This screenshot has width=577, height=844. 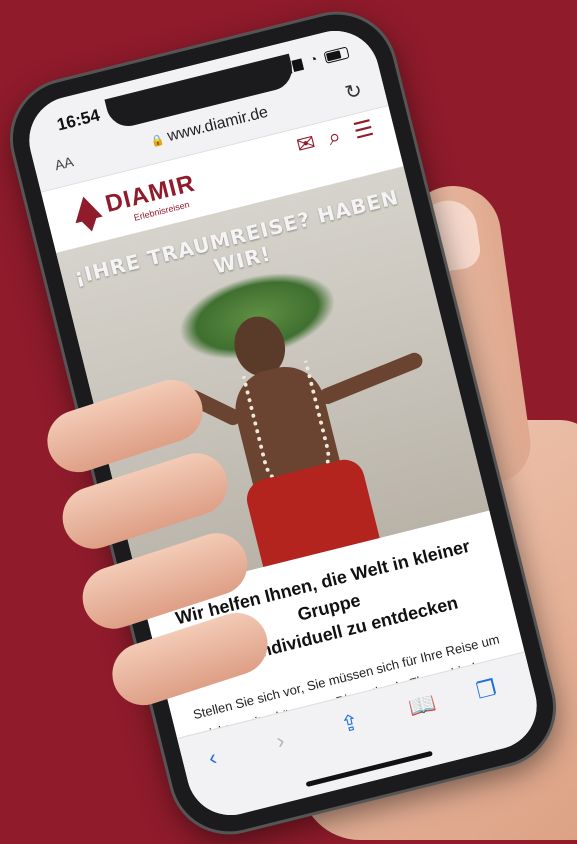 What do you see at coordinates (334, 136) in the screenshot?
I see `search-icon: ⌕` at bounding box center [334, 136].